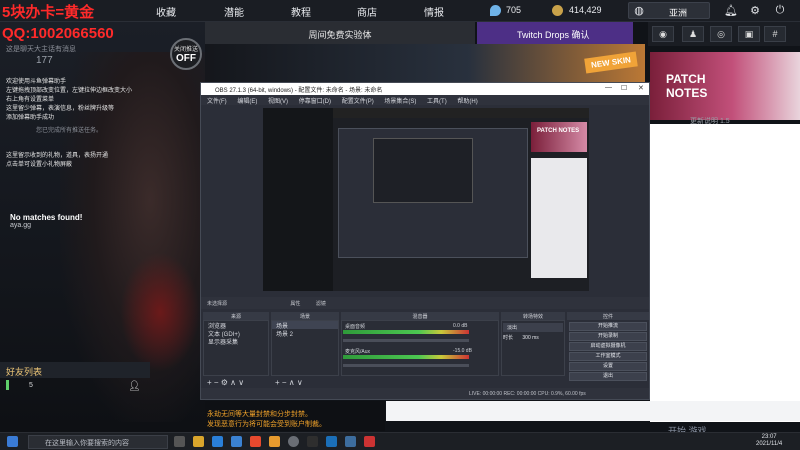  What do you see at coordinates (533, 327) in the screenshot?
I see `transition-select: 淡出` at bounding box center [533, 327].